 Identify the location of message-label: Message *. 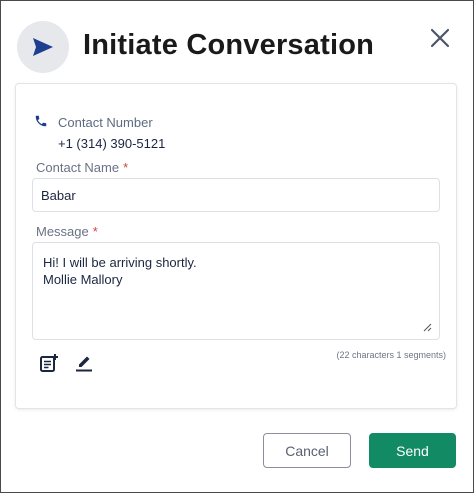
(67, 231).